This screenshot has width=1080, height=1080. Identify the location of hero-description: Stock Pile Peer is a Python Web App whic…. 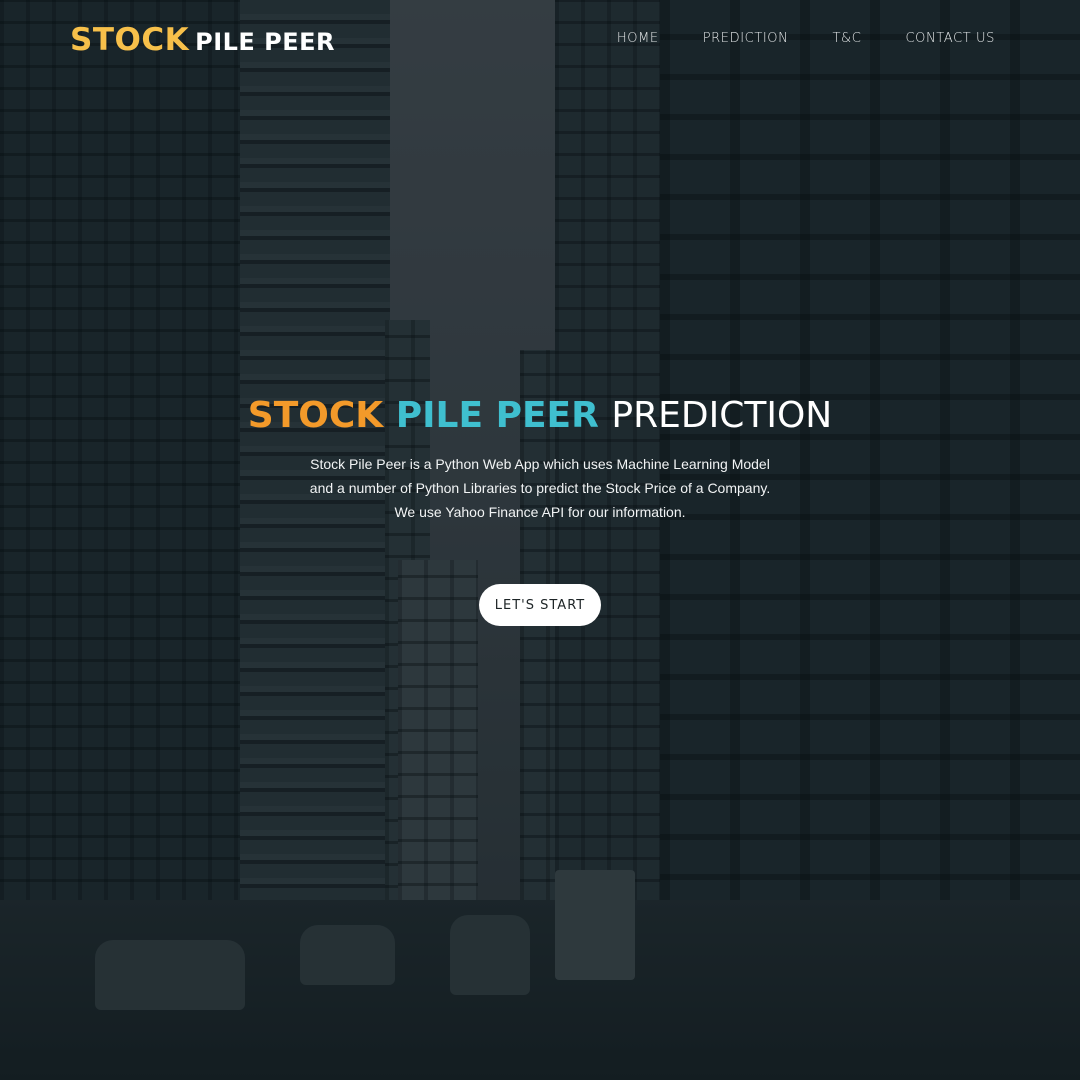
(540, 488).